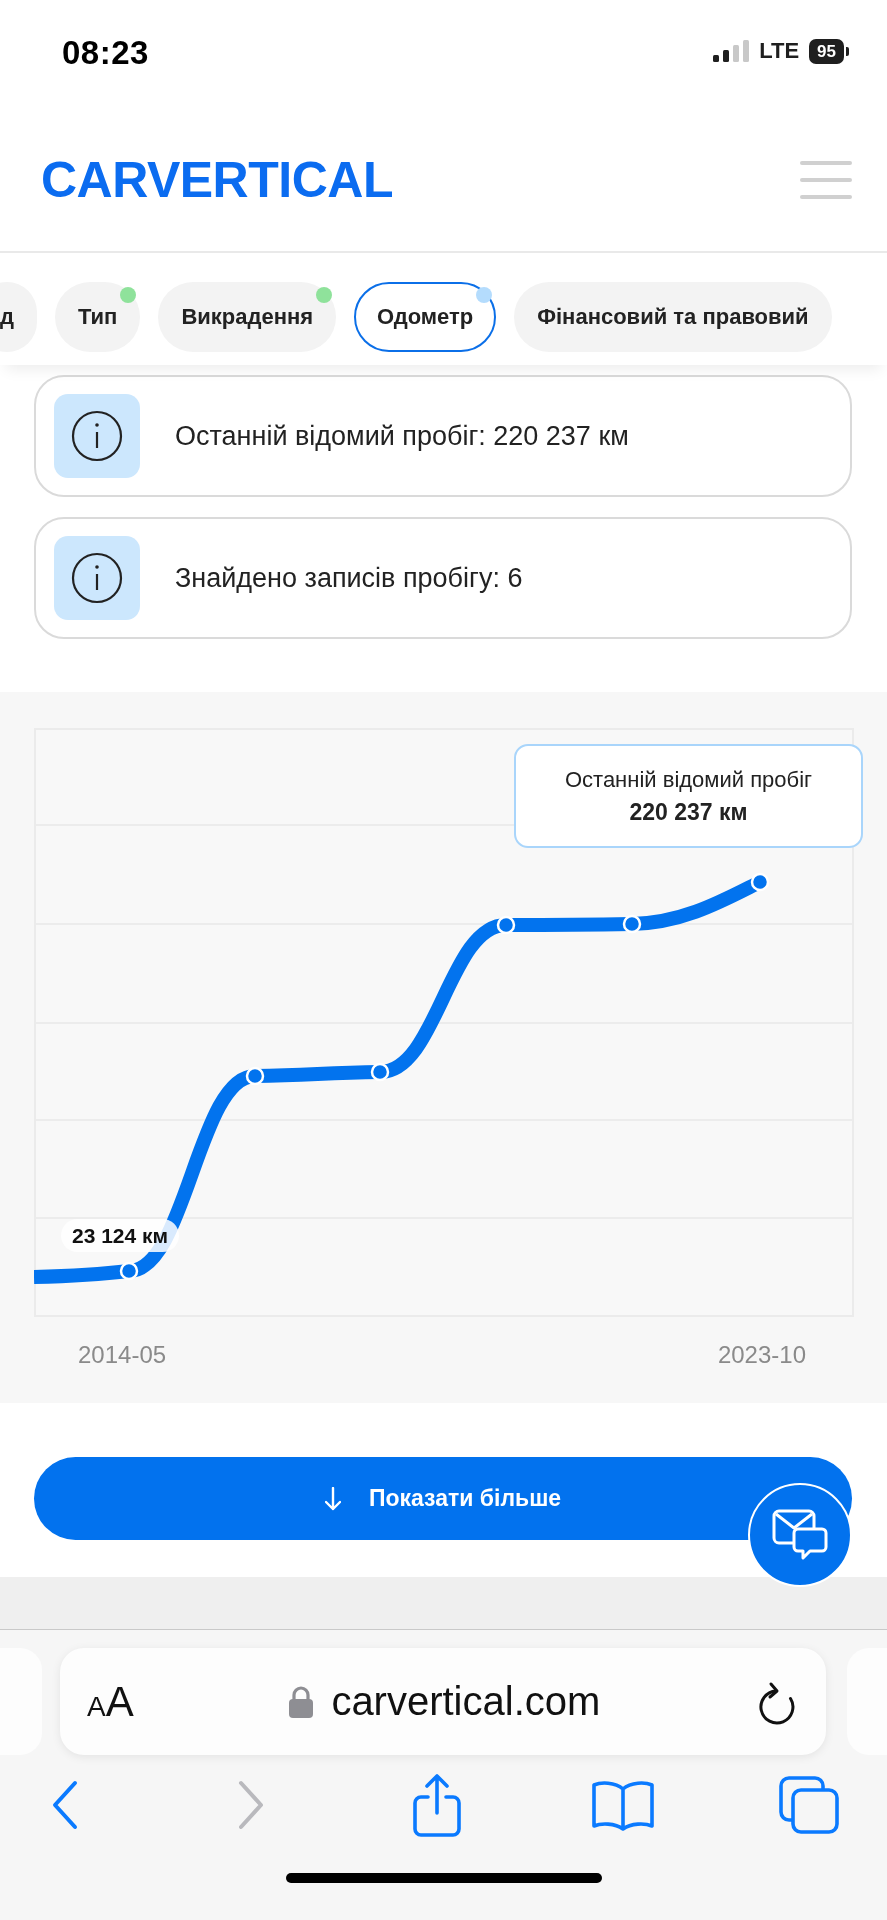 The width and height of the screenshot is (887, 1920). What do you see at coordinates (65, 1805) in the screenshot?
I see `chevron-left-icon` at bounding box center [65, 1805].